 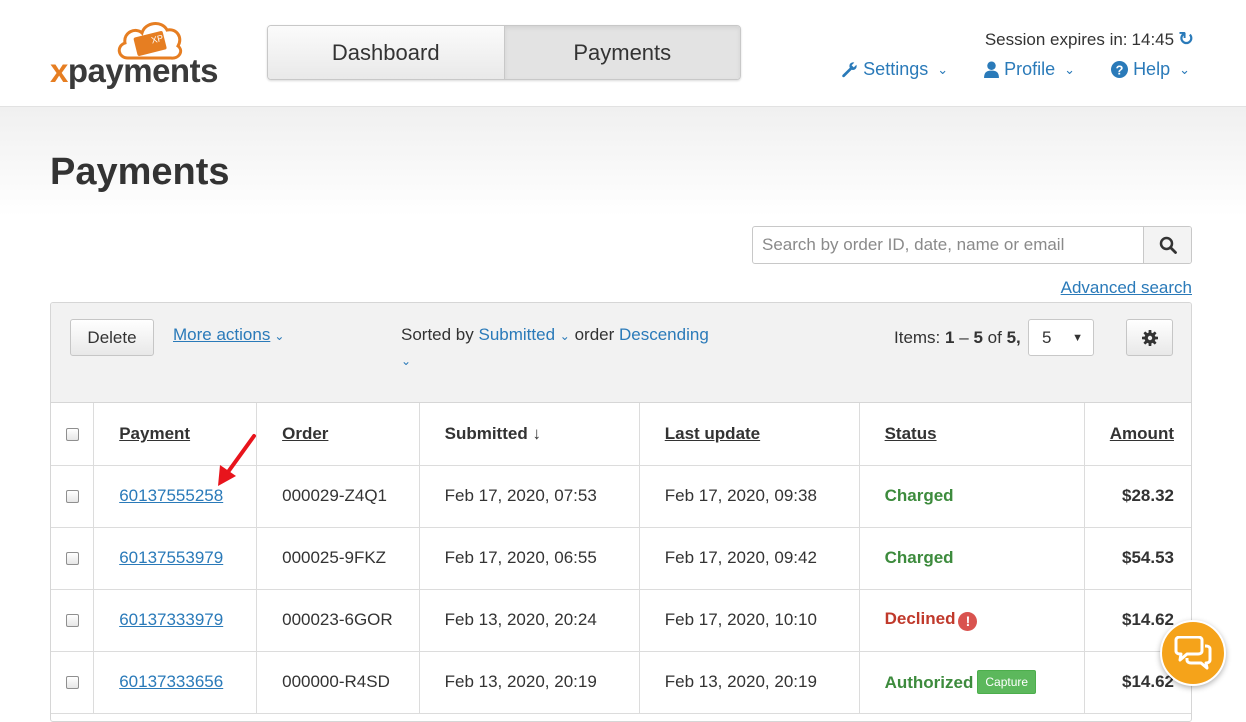 I want to click on sort-field-dropdown: Submitted, so click(x=517, y=334).